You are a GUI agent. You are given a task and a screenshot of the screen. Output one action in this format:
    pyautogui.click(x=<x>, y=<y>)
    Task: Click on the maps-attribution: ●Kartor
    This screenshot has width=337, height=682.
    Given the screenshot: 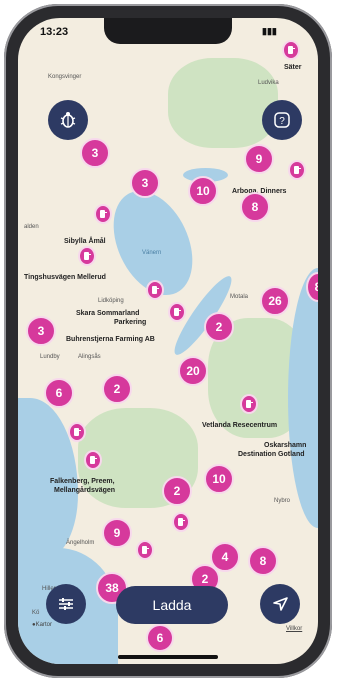 What is the action you would take?
    pyautogui.click(x=42, y=625)
    